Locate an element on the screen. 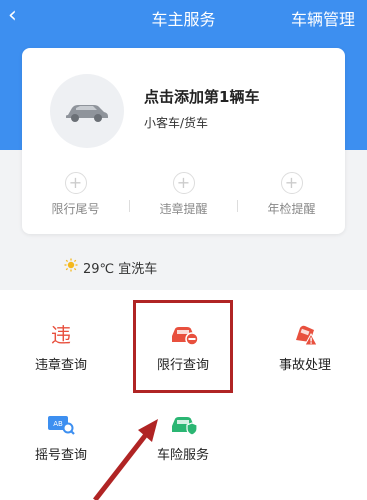 The height and width of the screenshot is (500, 367). reminder-label: 违章提醒 is located at coordinates (183, 209).